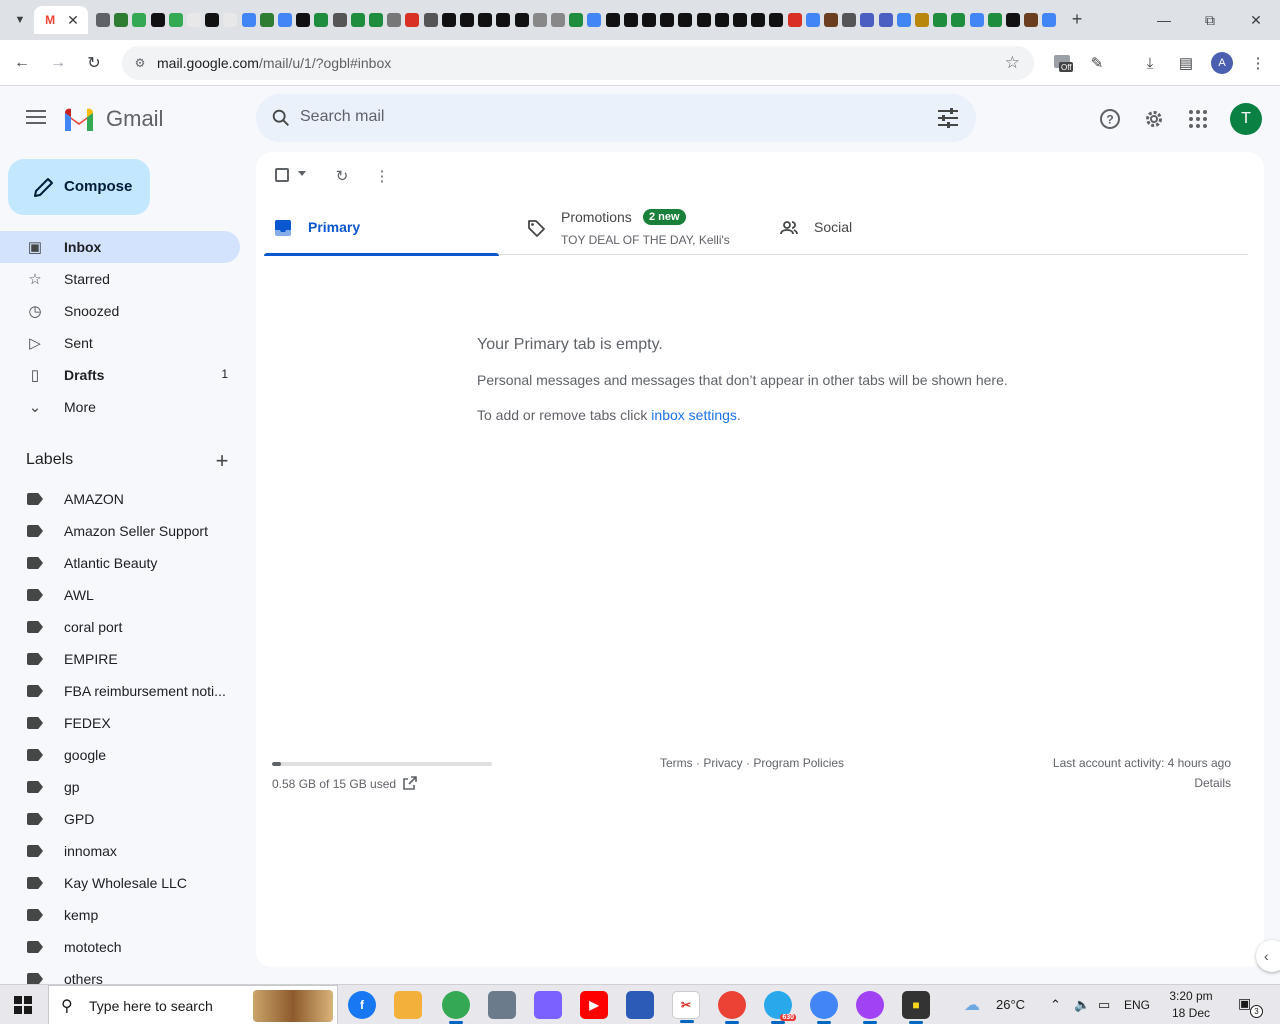  I want to click on compose-button: Compose, so click(79, 187).